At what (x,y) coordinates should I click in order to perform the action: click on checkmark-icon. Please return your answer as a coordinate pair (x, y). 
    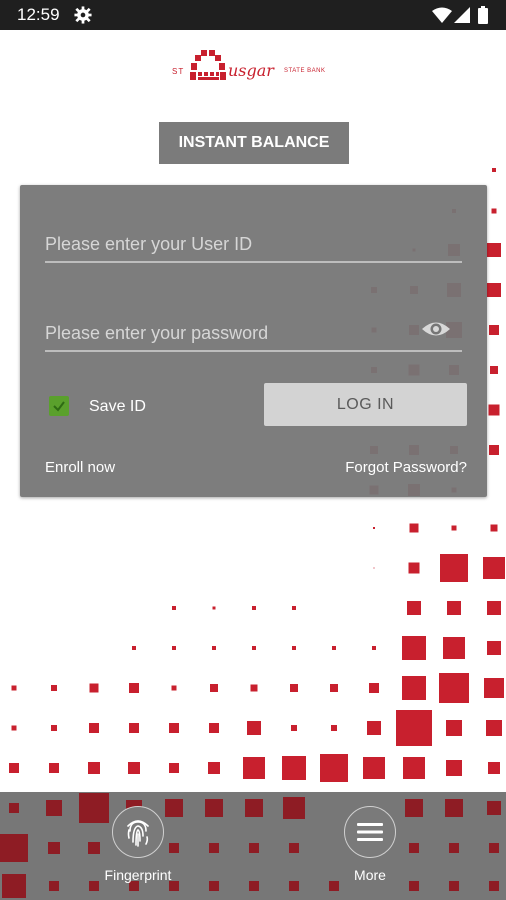
    Looking at the image, I should click on (59, 406).